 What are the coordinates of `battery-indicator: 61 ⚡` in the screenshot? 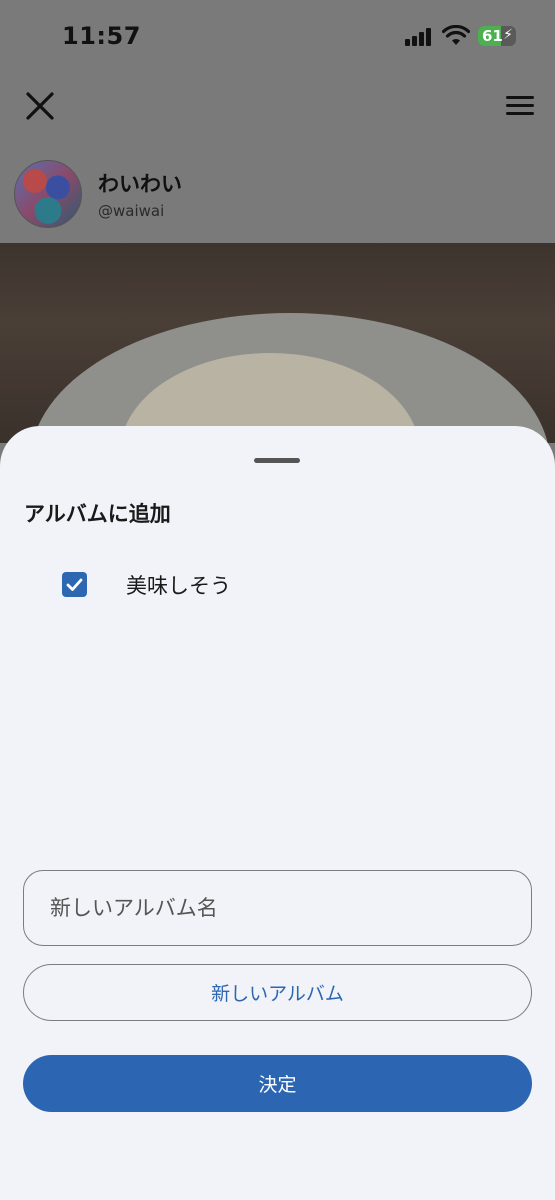 It's located at (497, 36).